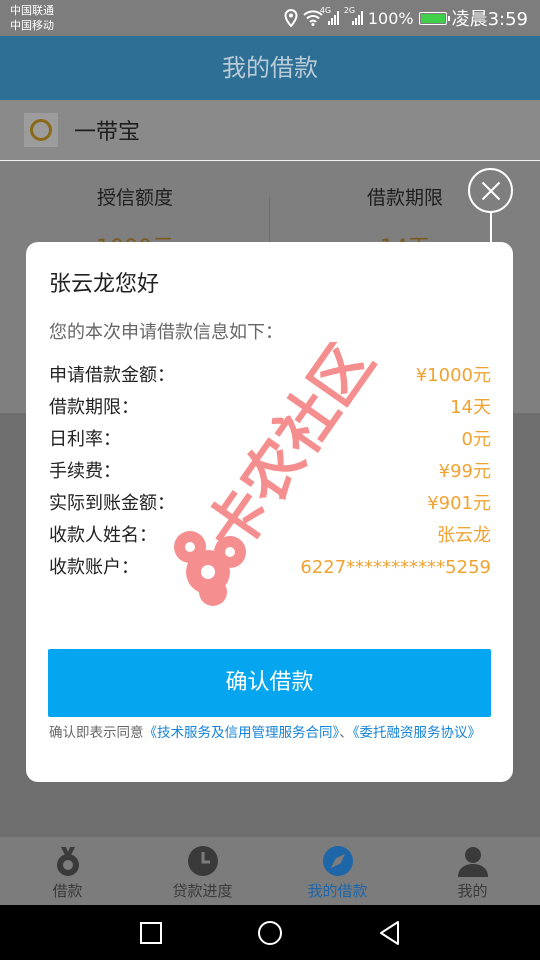  I want to click on tab-my-loans: 我的借款, so click(337, 871).